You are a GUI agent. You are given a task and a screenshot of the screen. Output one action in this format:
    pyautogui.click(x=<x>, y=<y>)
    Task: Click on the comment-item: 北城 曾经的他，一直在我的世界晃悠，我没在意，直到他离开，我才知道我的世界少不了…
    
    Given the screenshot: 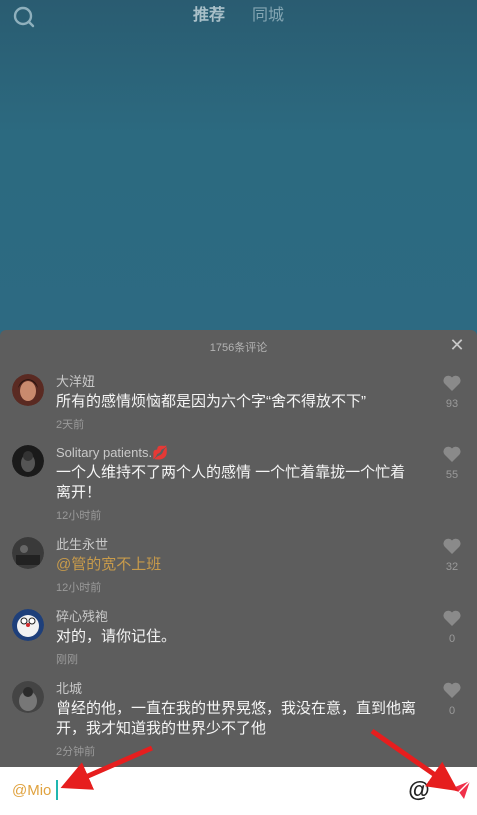 What is the action you would take?
    pyautogui.click(x=238, y=721)
    